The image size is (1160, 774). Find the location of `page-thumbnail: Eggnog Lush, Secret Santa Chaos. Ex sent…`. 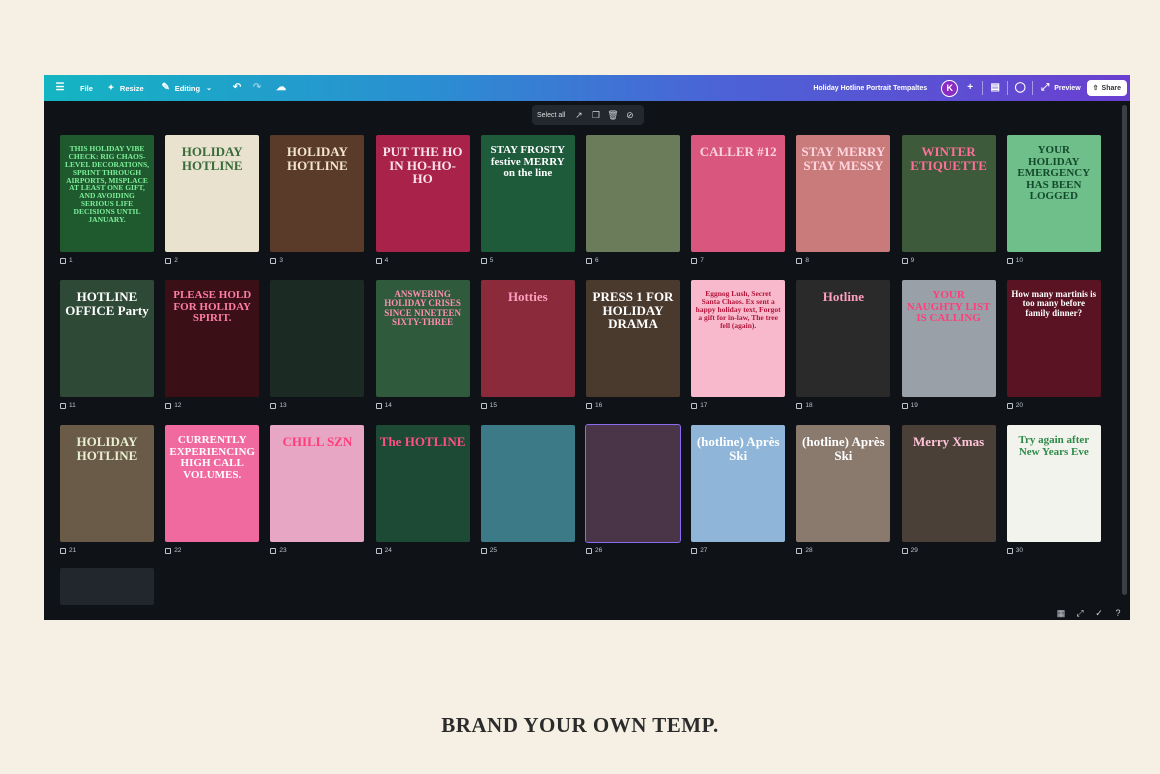

page-thumbnail: Eggnog Lush, Secret Santa Chaos. Ex sent… is located at coordinates (738, 338).